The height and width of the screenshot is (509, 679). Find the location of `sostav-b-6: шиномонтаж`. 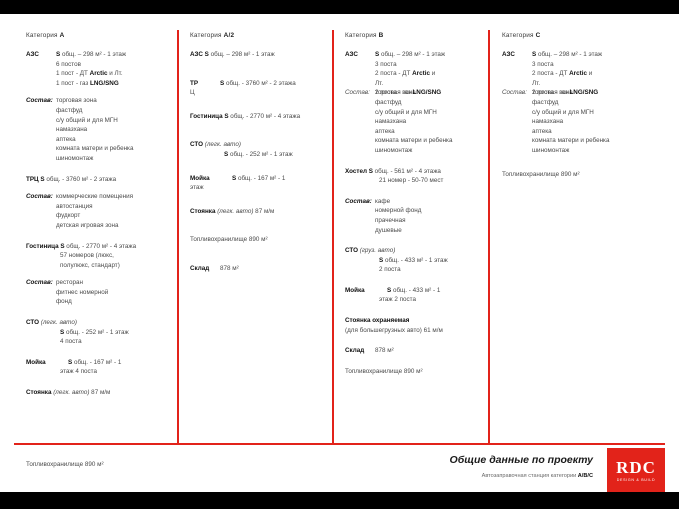

sostav-b-6: шиномонтаж is located at coordinates (394, 150).